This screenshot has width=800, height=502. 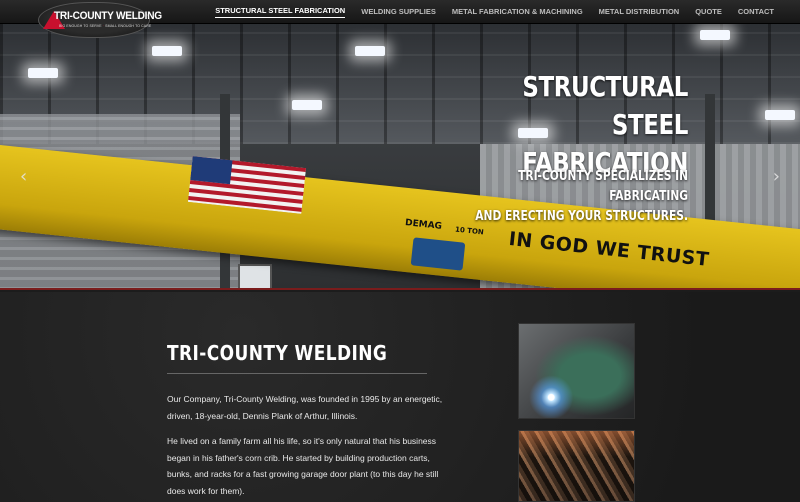 I want to click on nav-metal-distribution: METAL DISTRIBUTION, so click(x=639, y=12).